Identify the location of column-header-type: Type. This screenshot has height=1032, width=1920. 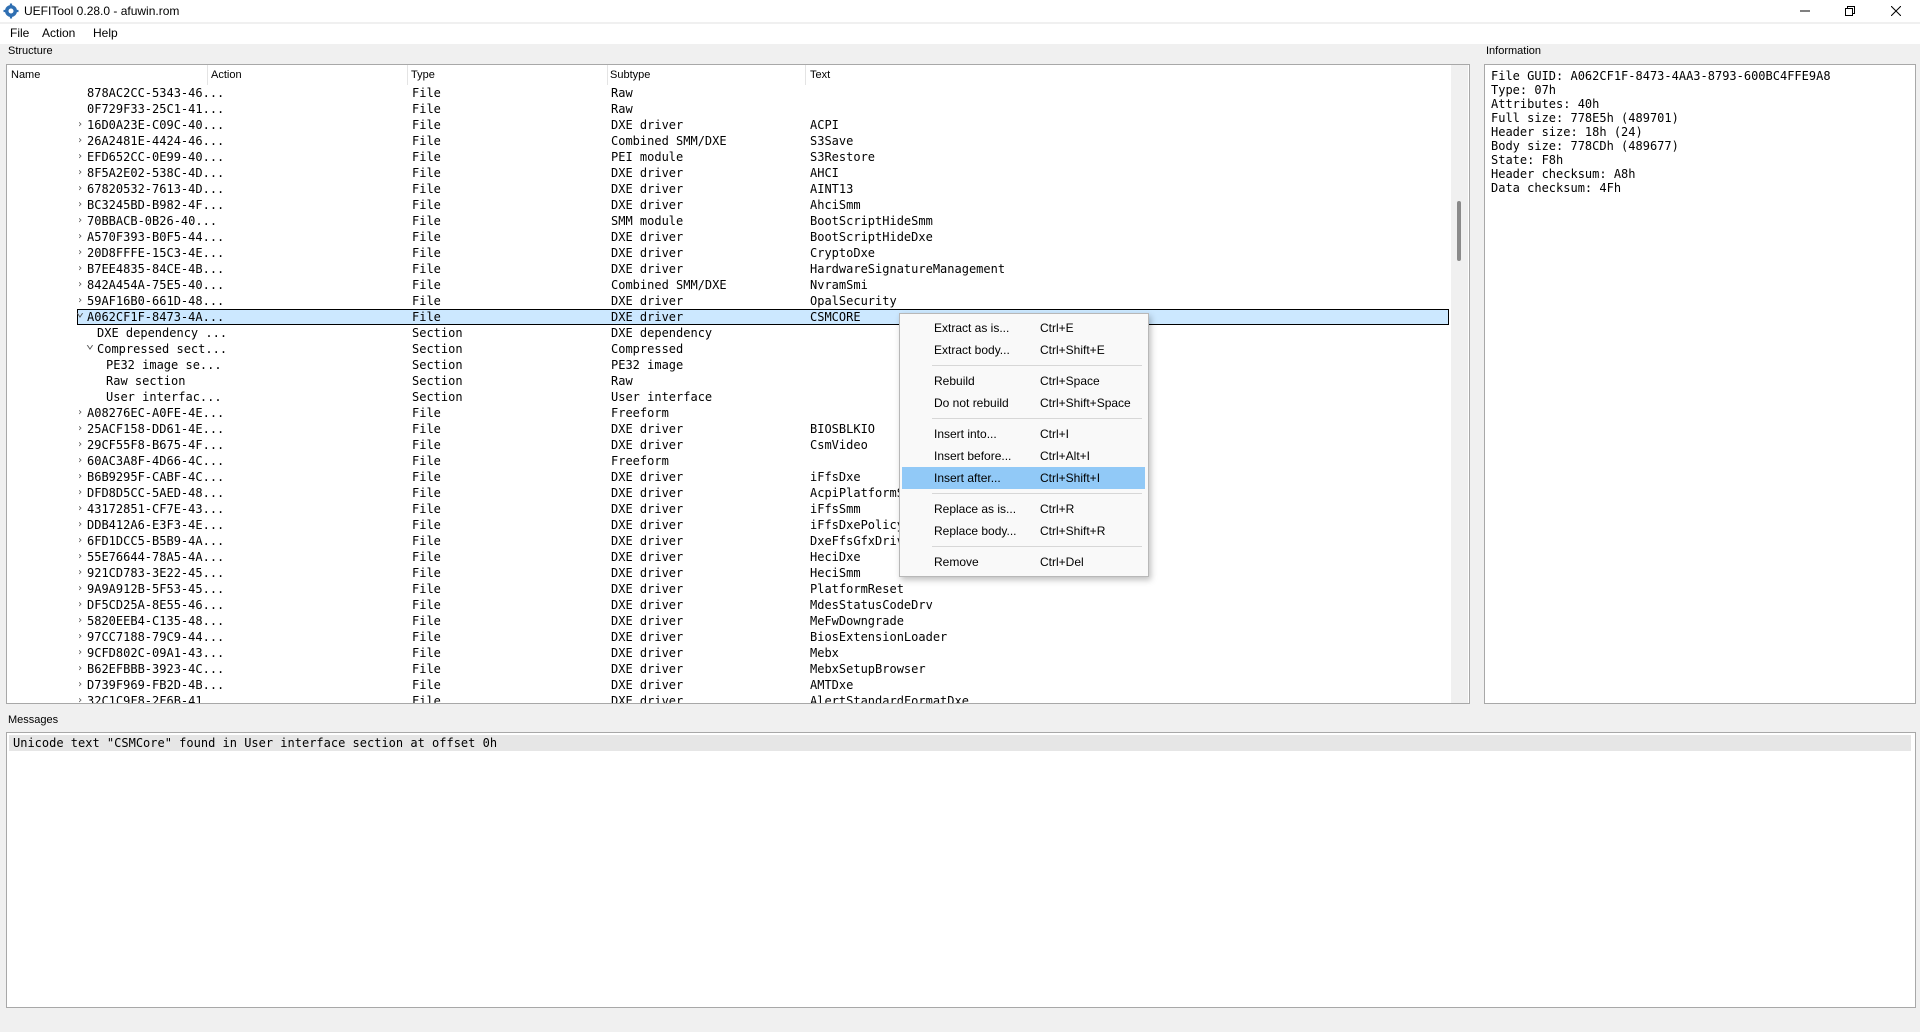
(423, 77).